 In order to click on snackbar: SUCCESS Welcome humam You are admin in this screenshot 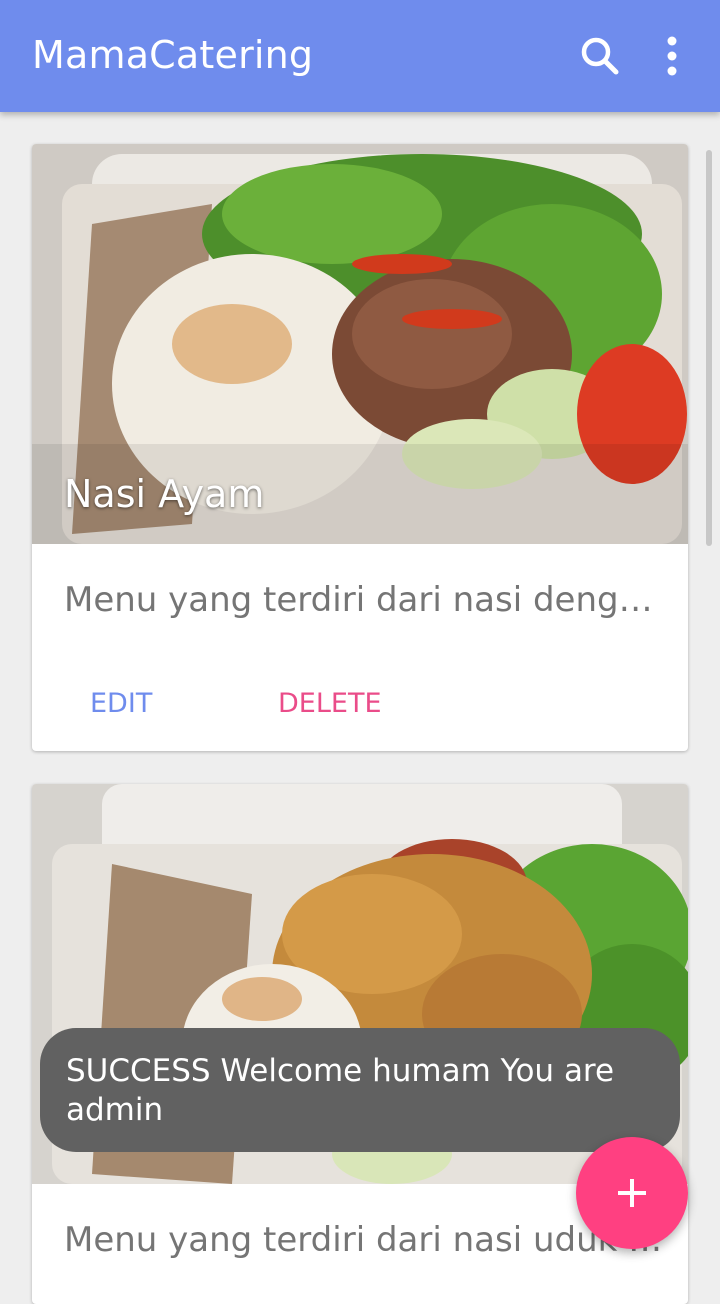, I will do `click(360, 1090)`.